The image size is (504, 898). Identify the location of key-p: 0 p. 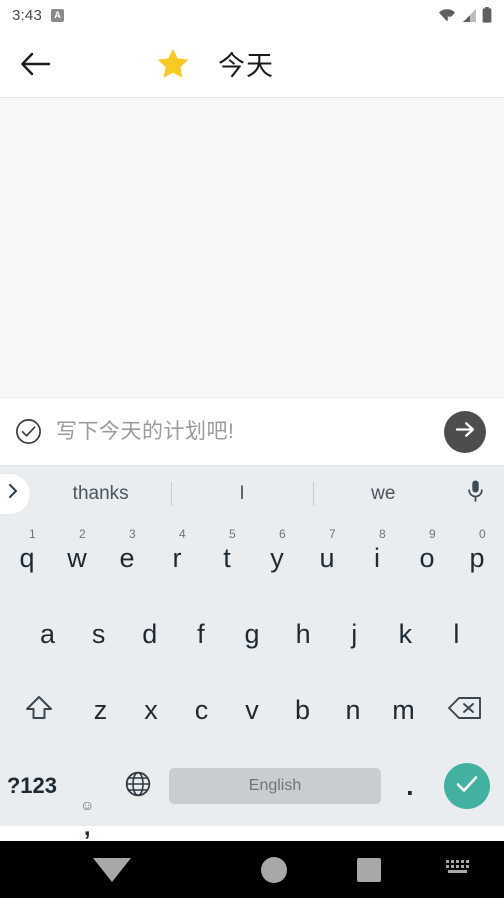
(477, 559).